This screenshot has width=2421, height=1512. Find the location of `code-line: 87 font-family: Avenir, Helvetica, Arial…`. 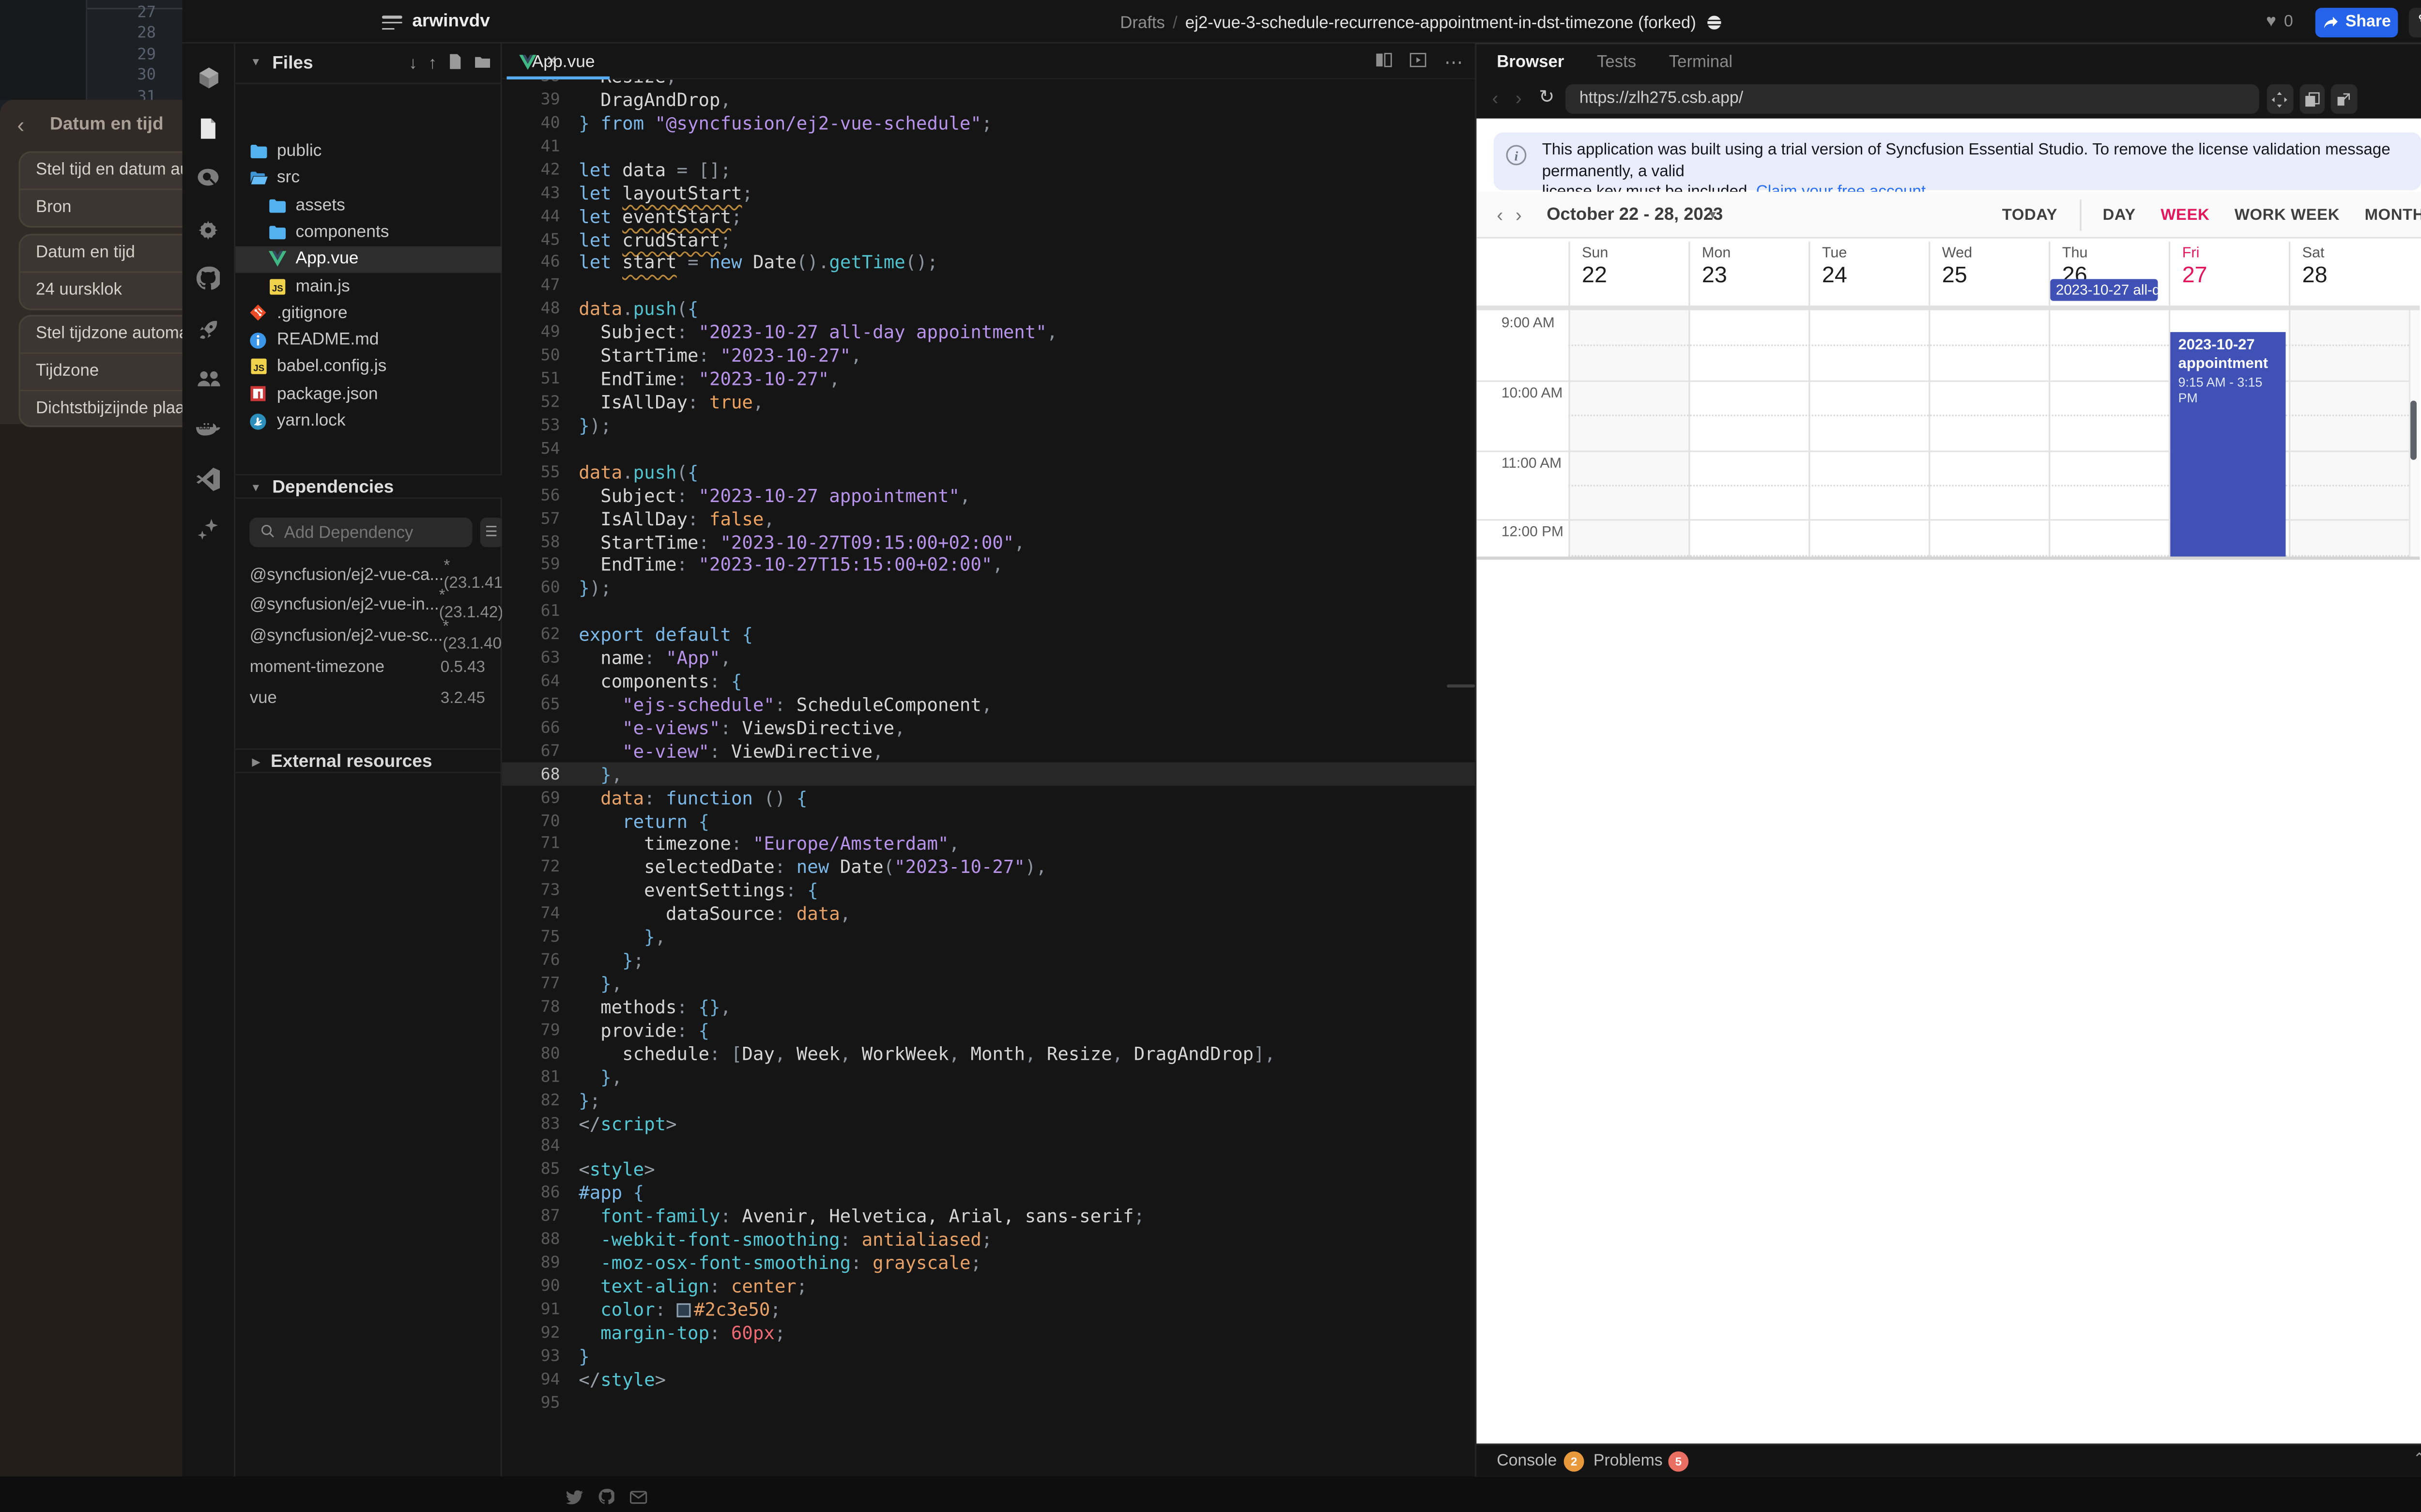

code-line: 87 font-family: Avenir, Helvetica, Arial… is located at coordinates (989, 1216).